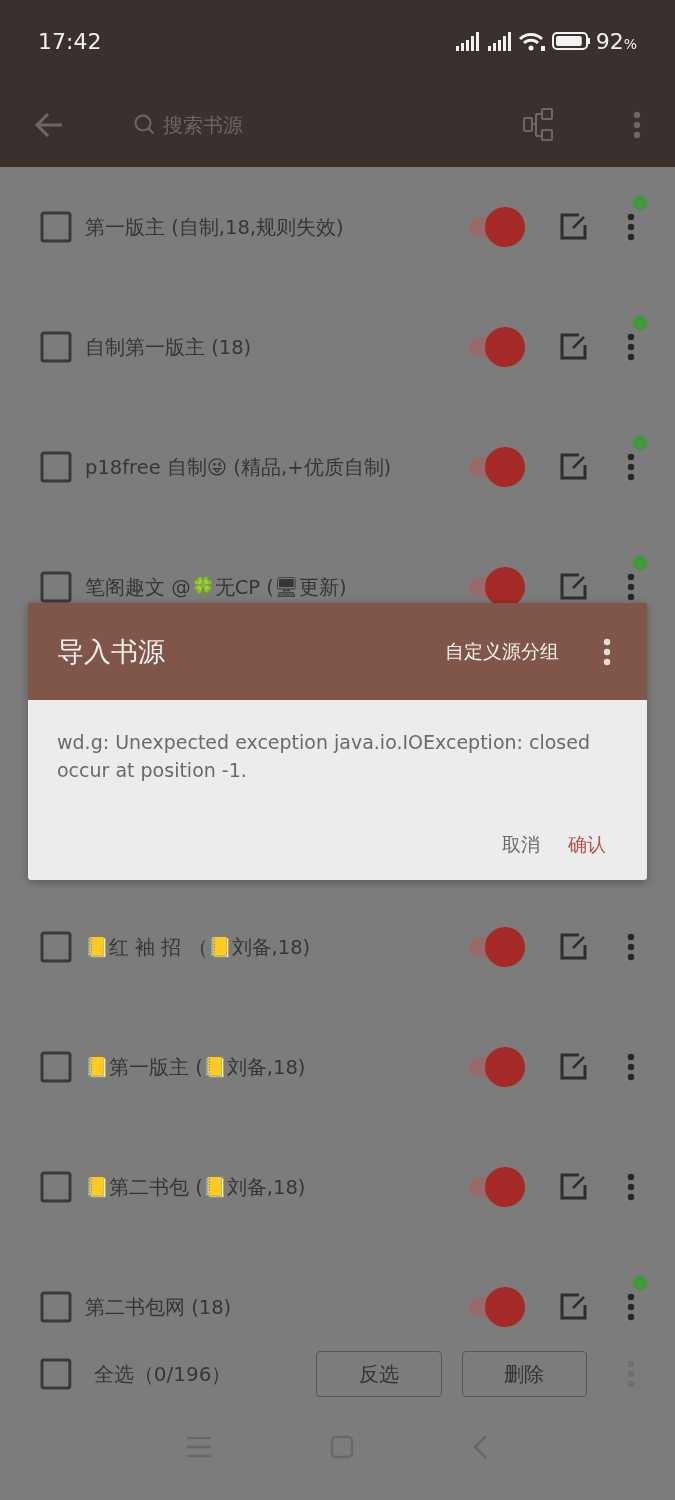  What do you see at coordinates (196, 1067) in the screenshot?
I see `source-title: 📒第一版主 (📒刘备,18)` at bounding box center [196, 1067].